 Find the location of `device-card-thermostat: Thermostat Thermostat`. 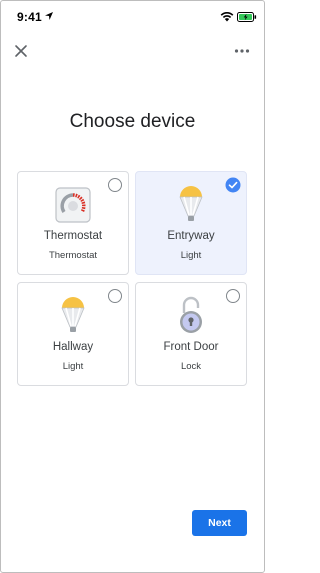

device-card-thermostat: Thermostat Thermostat is located at coordinates (73, 223).